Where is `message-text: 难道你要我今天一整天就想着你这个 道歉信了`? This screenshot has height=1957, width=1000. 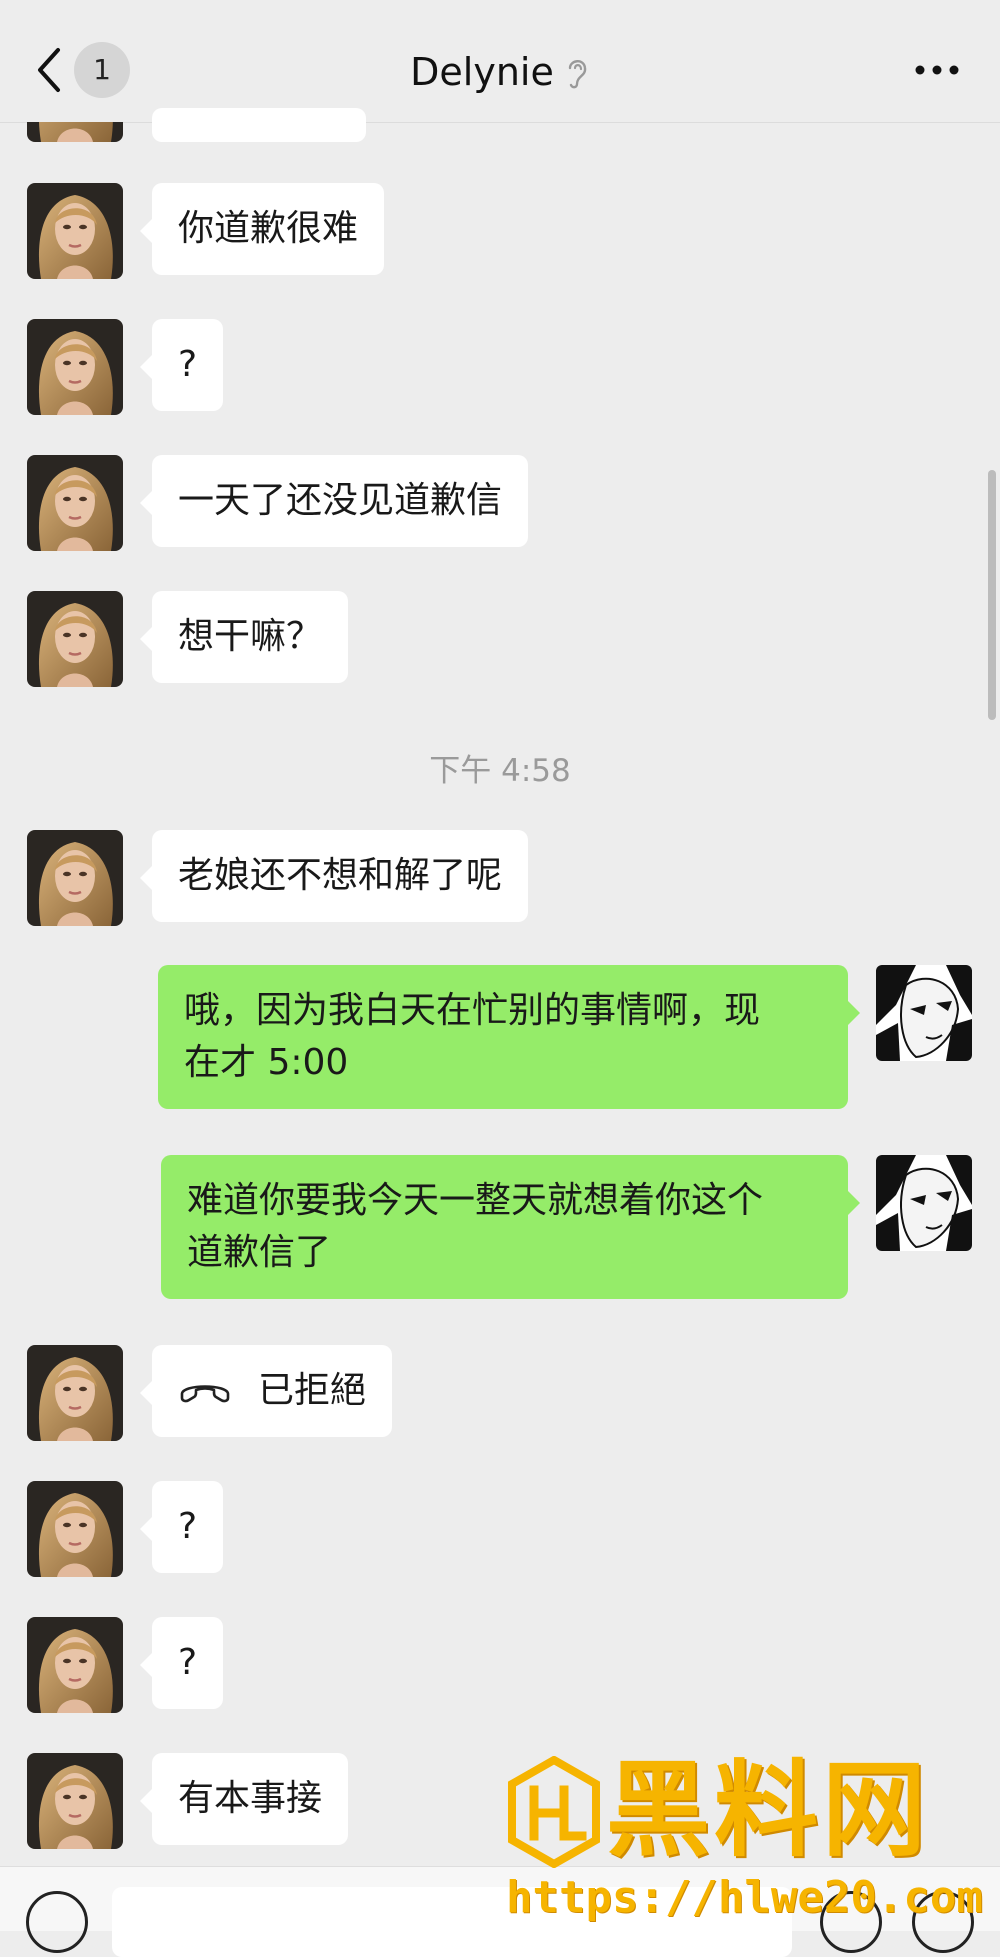 message-text: 难道你要我今天一整天就想着你这个 道歉信了 is located at coordinates (475, 1226).